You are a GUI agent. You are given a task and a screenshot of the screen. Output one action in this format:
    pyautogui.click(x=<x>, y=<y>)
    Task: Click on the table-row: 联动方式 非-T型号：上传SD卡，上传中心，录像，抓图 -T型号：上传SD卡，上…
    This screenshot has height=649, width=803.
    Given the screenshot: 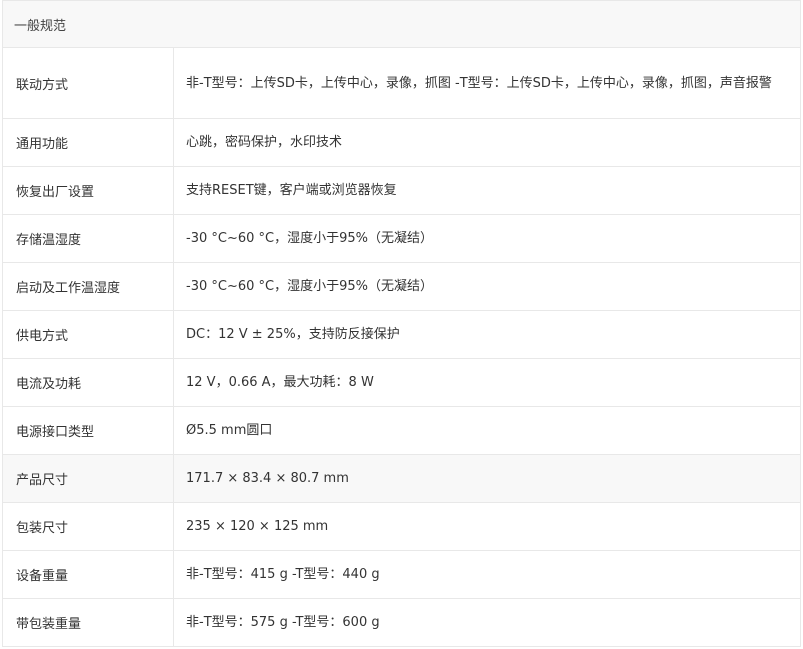 What is the action you would take?
    pyautogui.click(x=401, y=83)
    